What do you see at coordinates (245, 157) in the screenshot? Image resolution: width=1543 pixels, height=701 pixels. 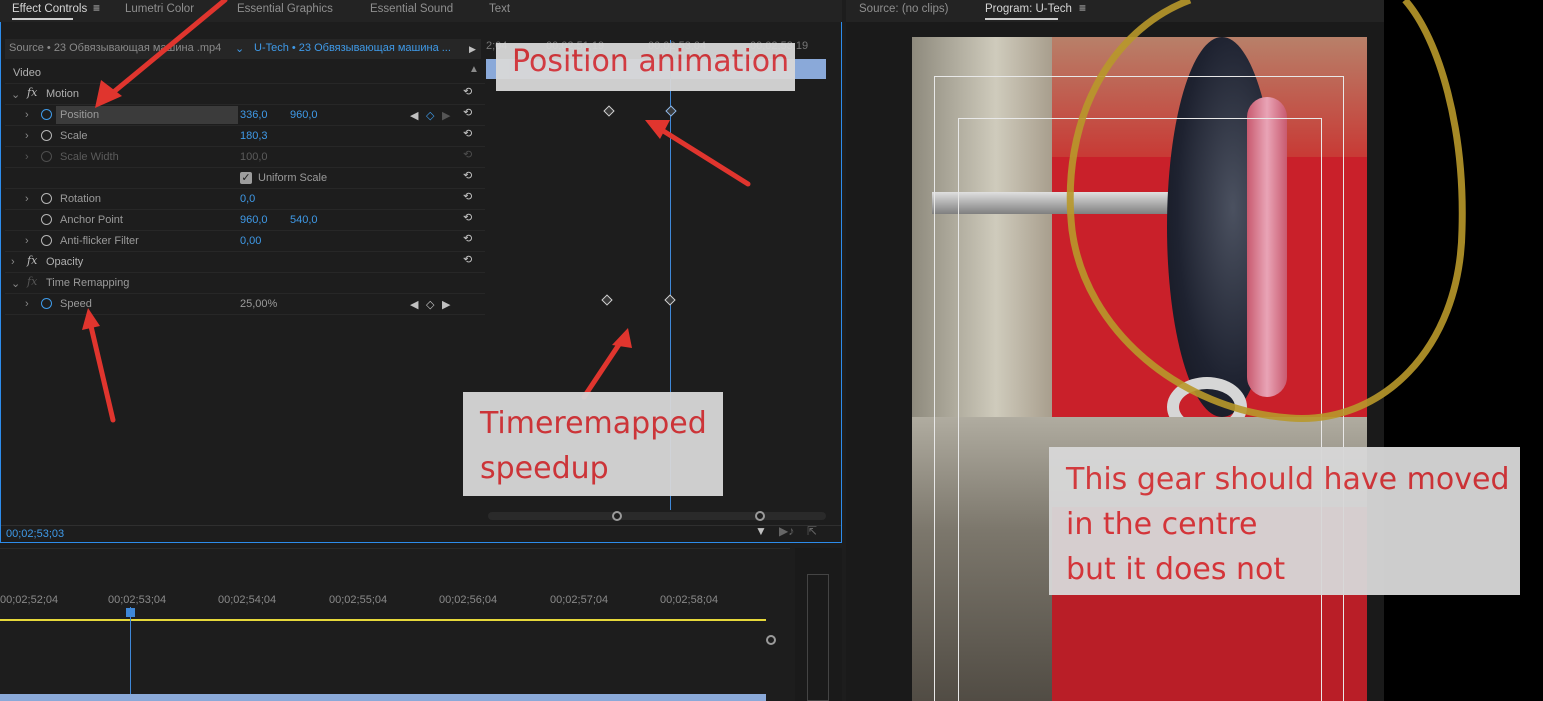 I see `scale-width-row: › Scale Width 100,0 ⟲` at bounding box center [245, 157].